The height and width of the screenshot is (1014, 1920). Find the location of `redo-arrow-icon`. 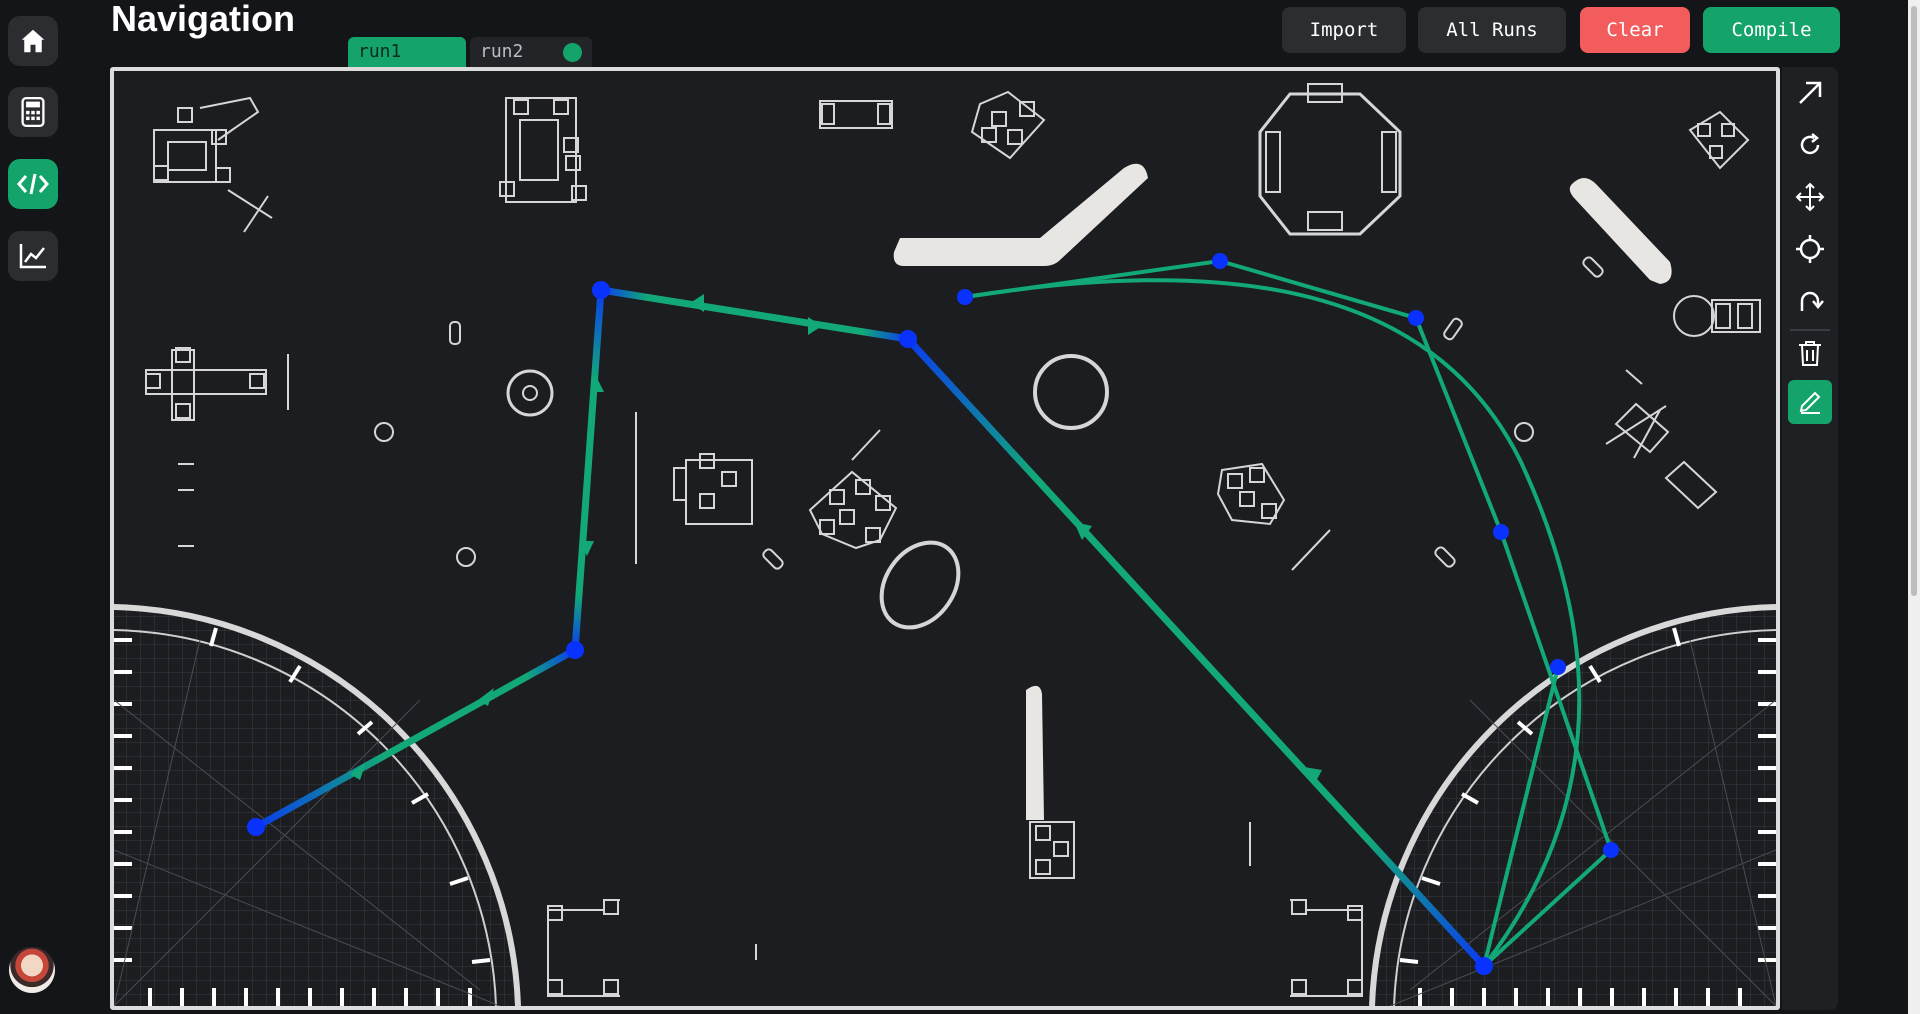

redo-arrow-icon is located at coordinates (1812, 301).